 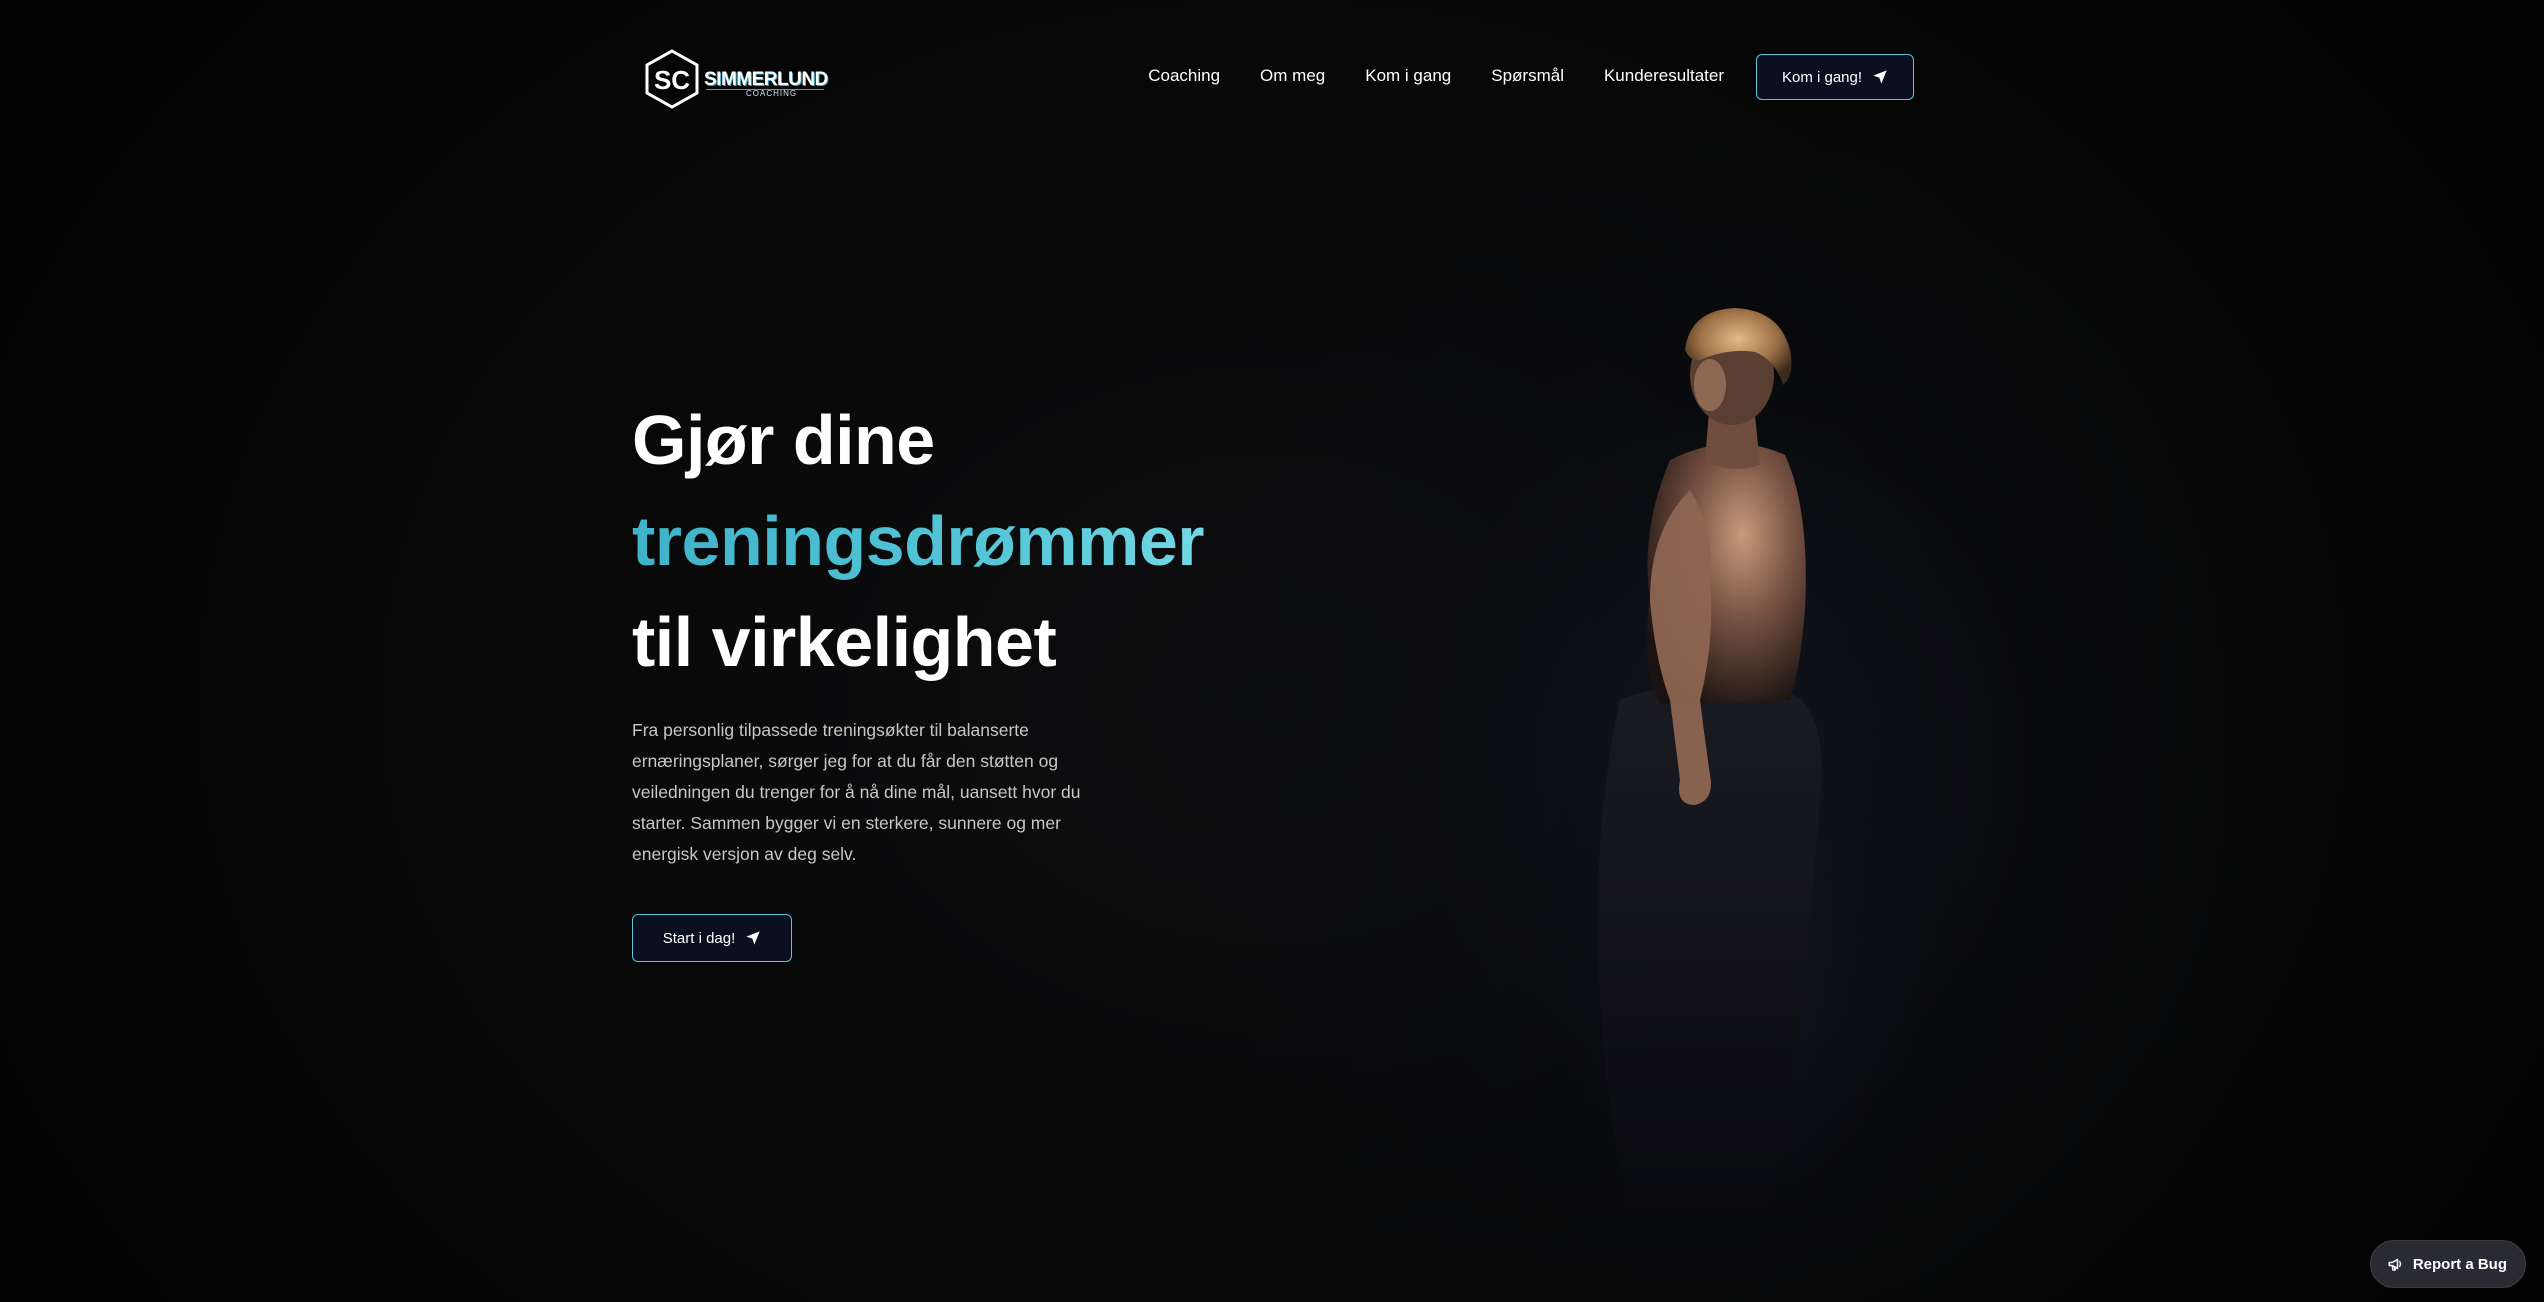 What do you see at coordinates (2395, 1264) in the screenshot?
I see `megaphone-icon` at bounding box center [2395, 1264].